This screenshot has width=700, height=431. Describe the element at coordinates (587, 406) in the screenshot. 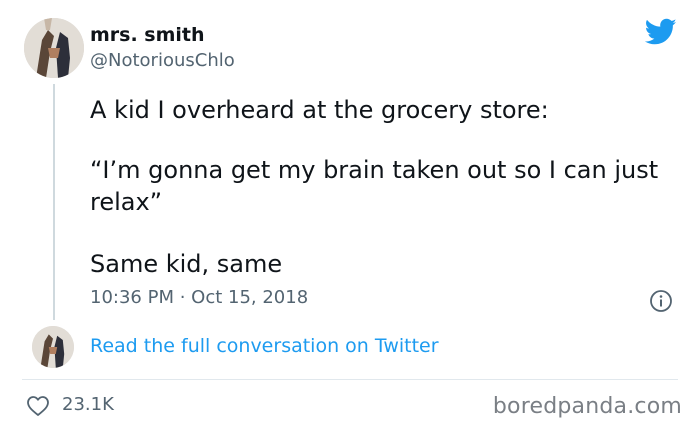

I see `watermark: boredpanda.com` at that location.